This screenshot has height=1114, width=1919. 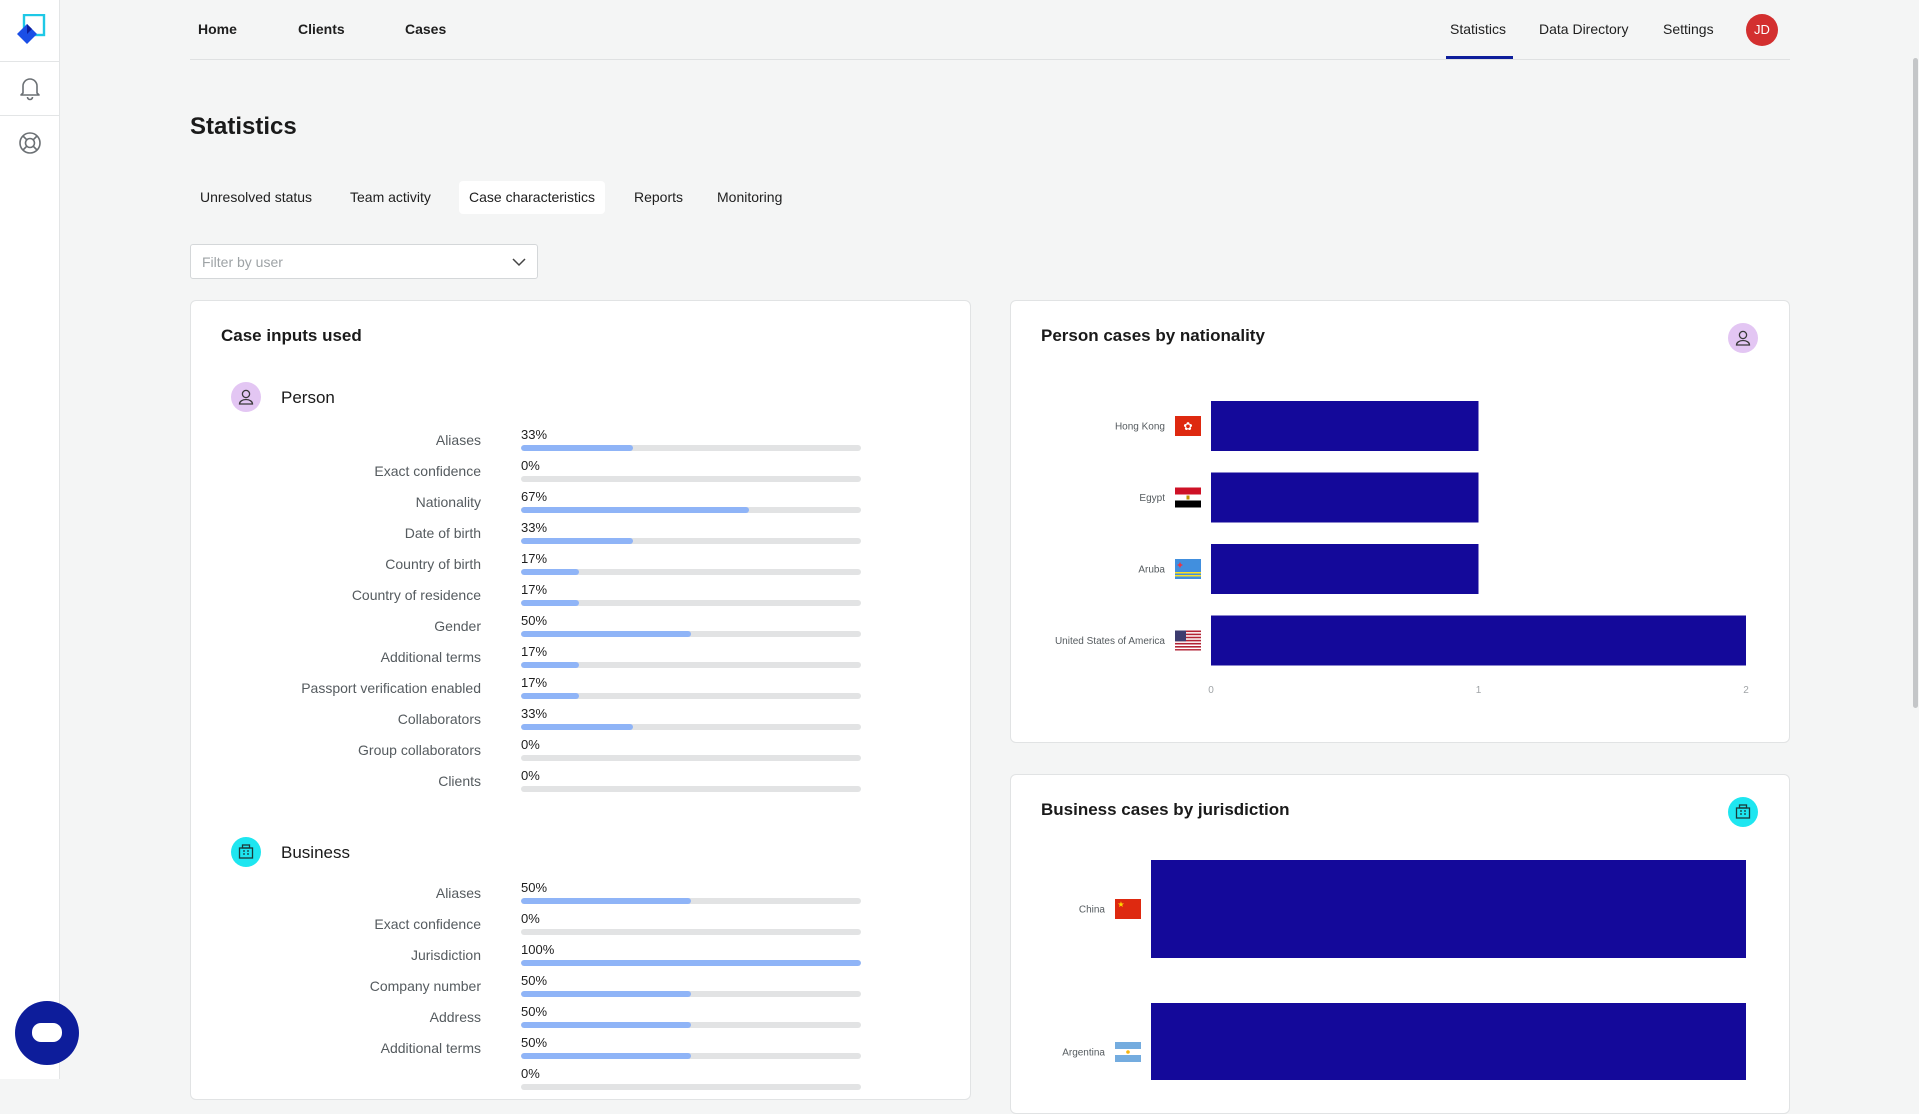 I want to click on x-tick-label: 2, so click(x=1746, y=690).